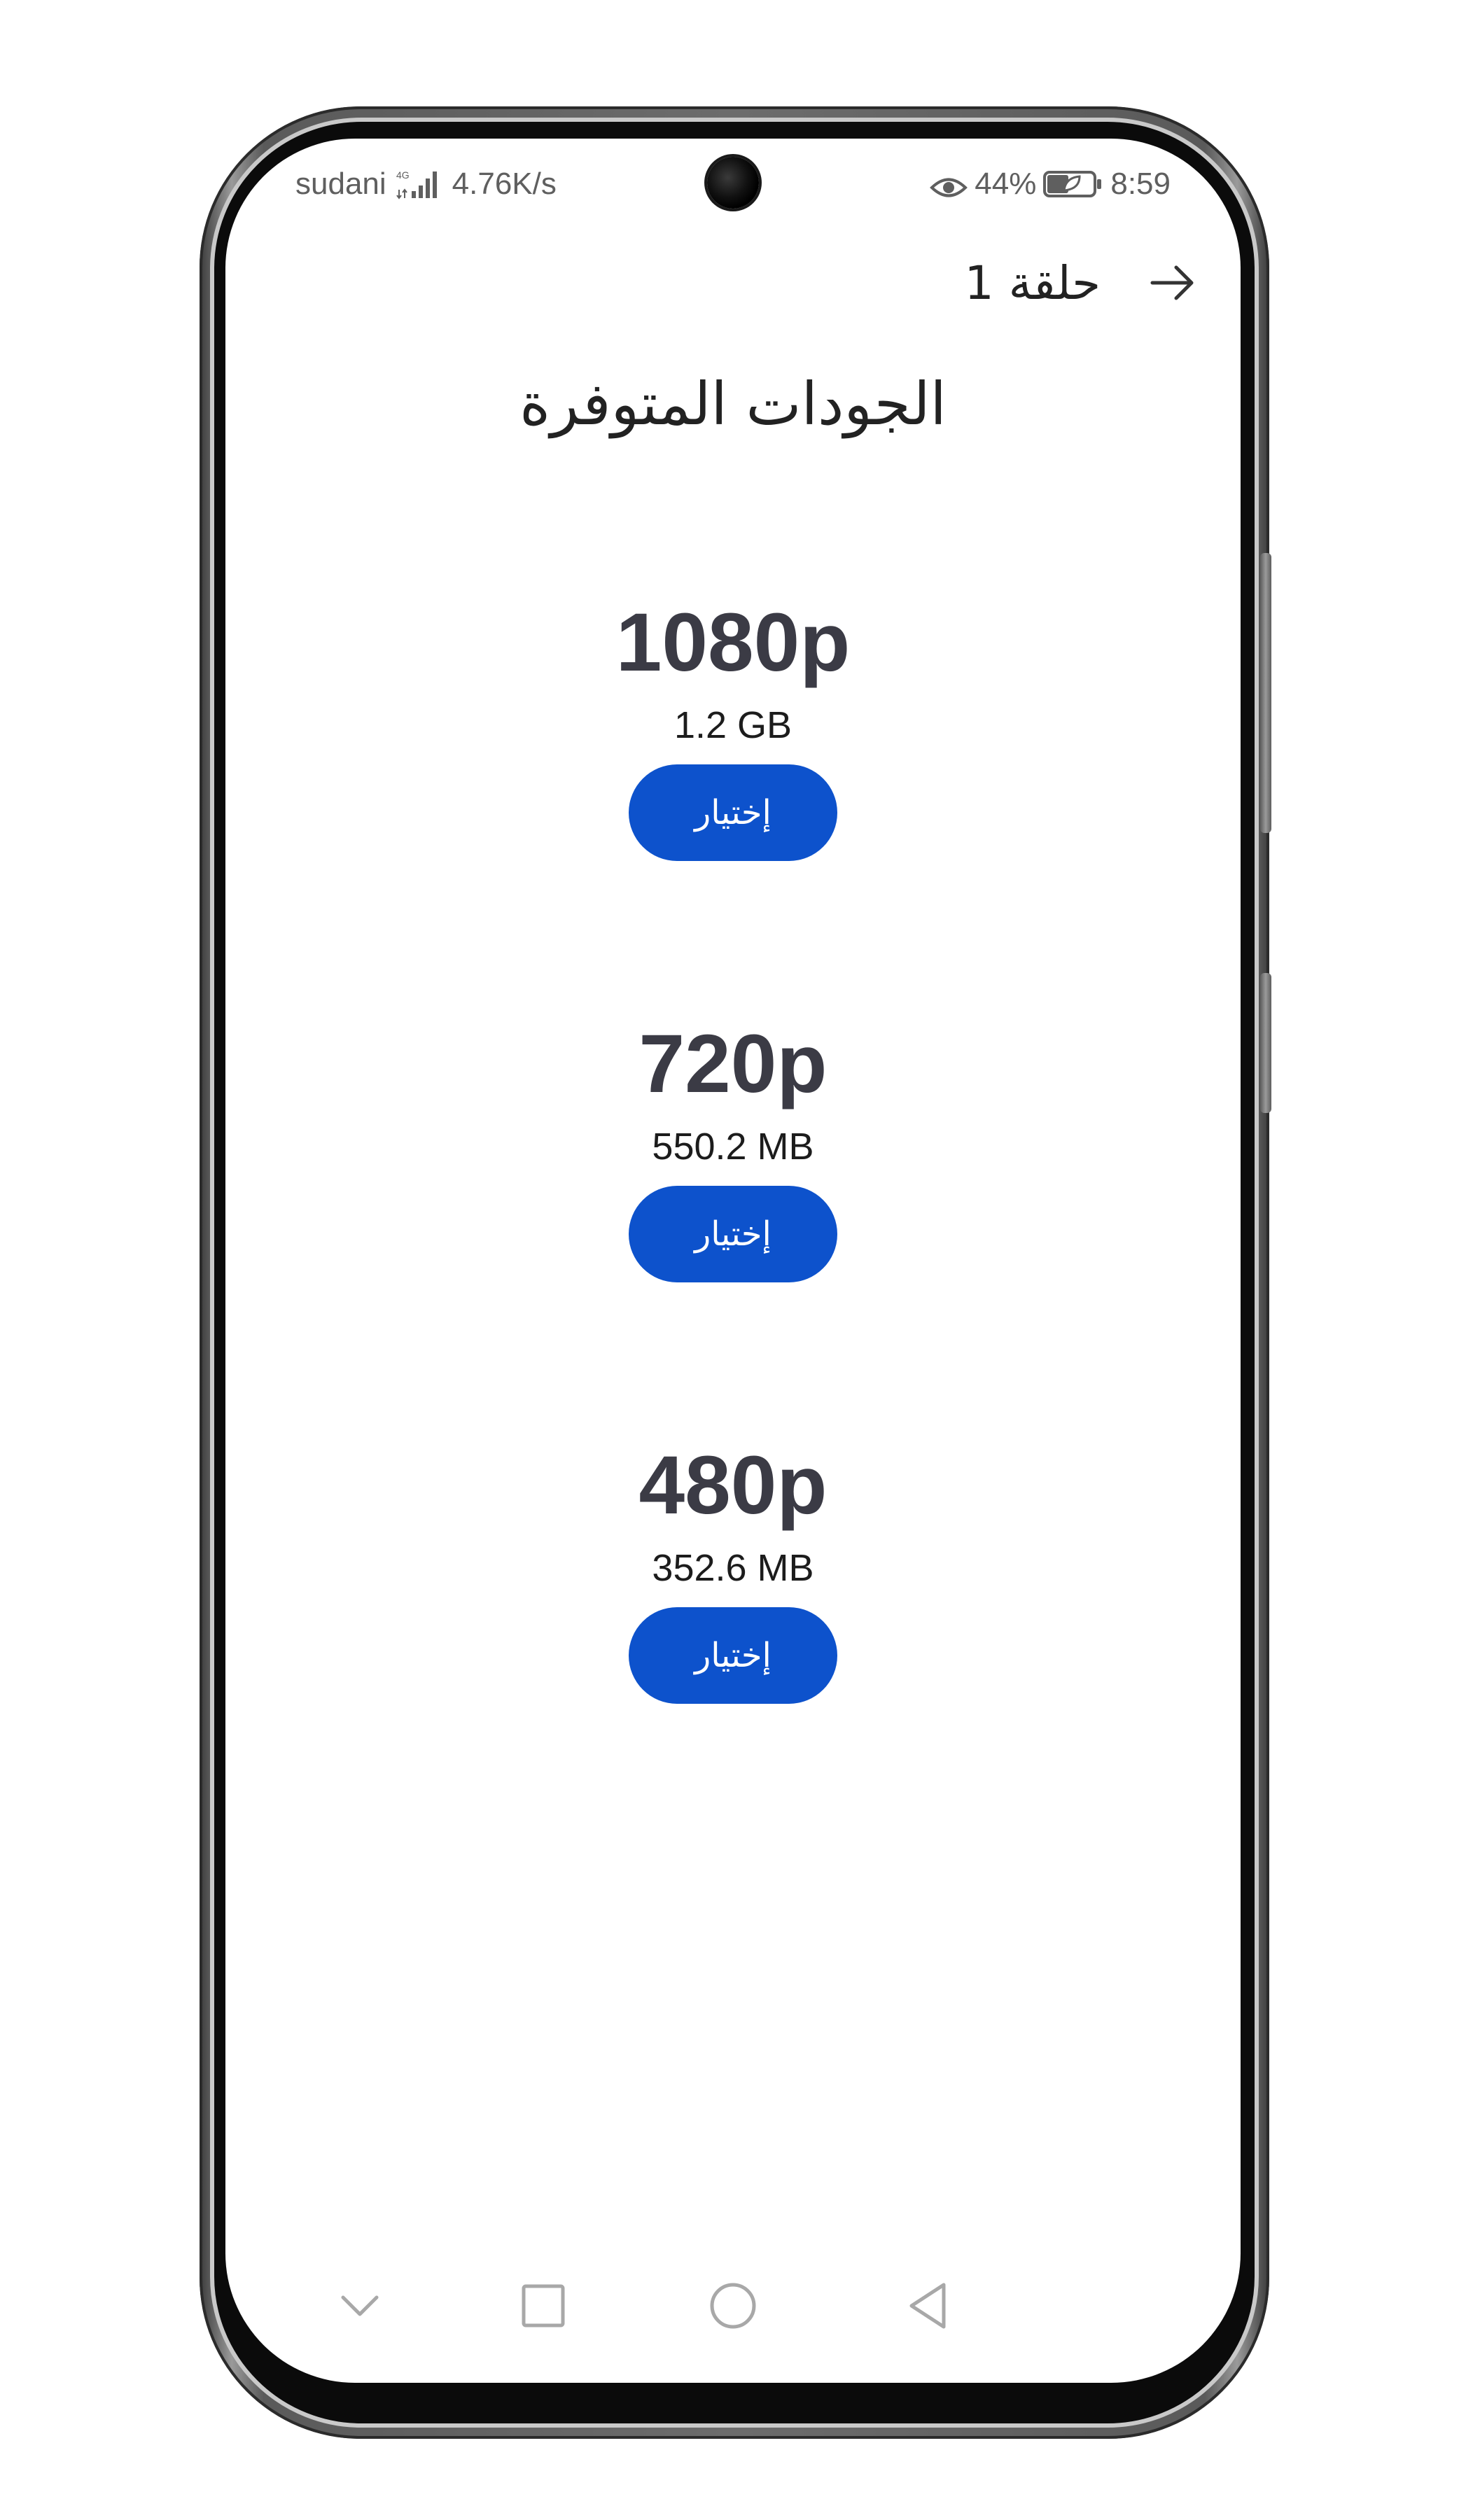 Image resolution: width=1459 pixels, height=2520 pixels. What do you see at coordinates (733, 1485) in the screenshot?
I see `quality-label: 480p` at bounding box center [733, 1485].